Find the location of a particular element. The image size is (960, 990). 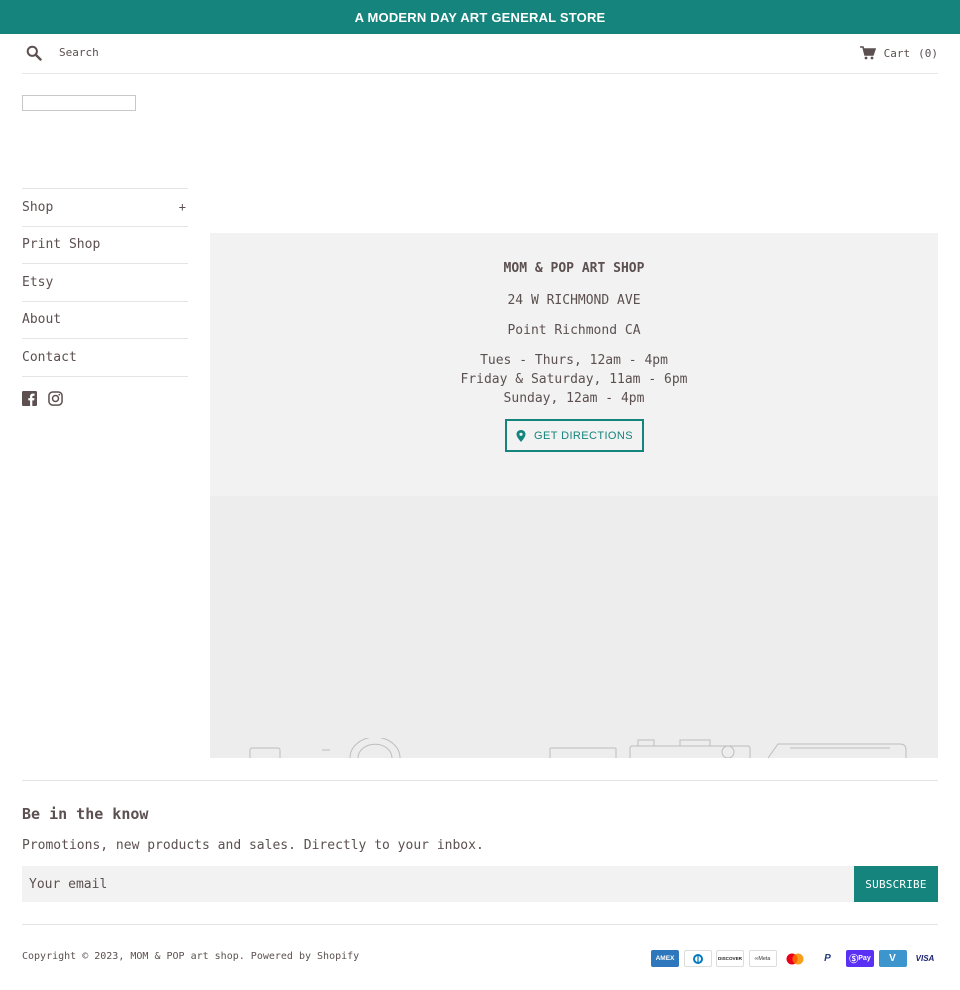

store-name: MOM & POP ART SHOP is located at coordinates (574, 268).